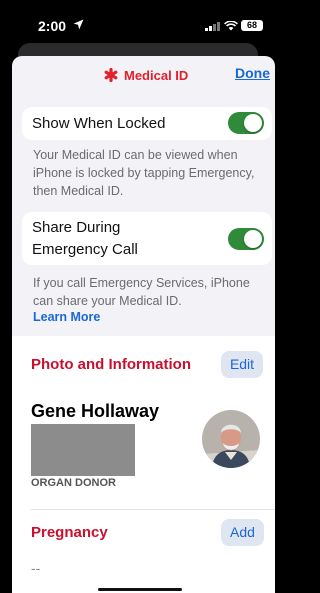 The height and width of the screenshot is (593, 320). I want to click on signal-icon, so click(212, 26).